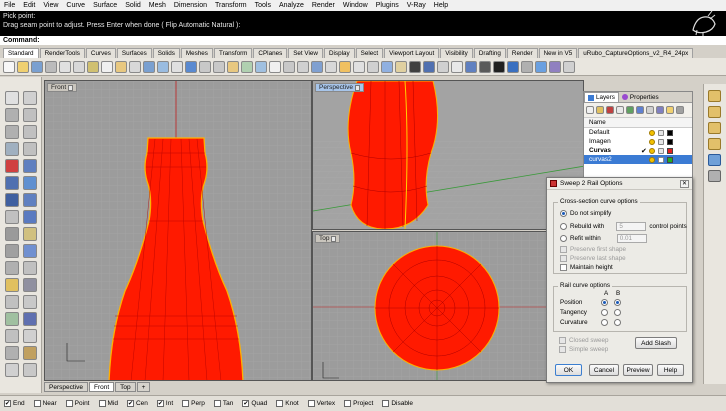  What do you see at coordinates (231, 5) in the screenshot?
I see `menu-transform: Transform` at bounding box center [231, 5].